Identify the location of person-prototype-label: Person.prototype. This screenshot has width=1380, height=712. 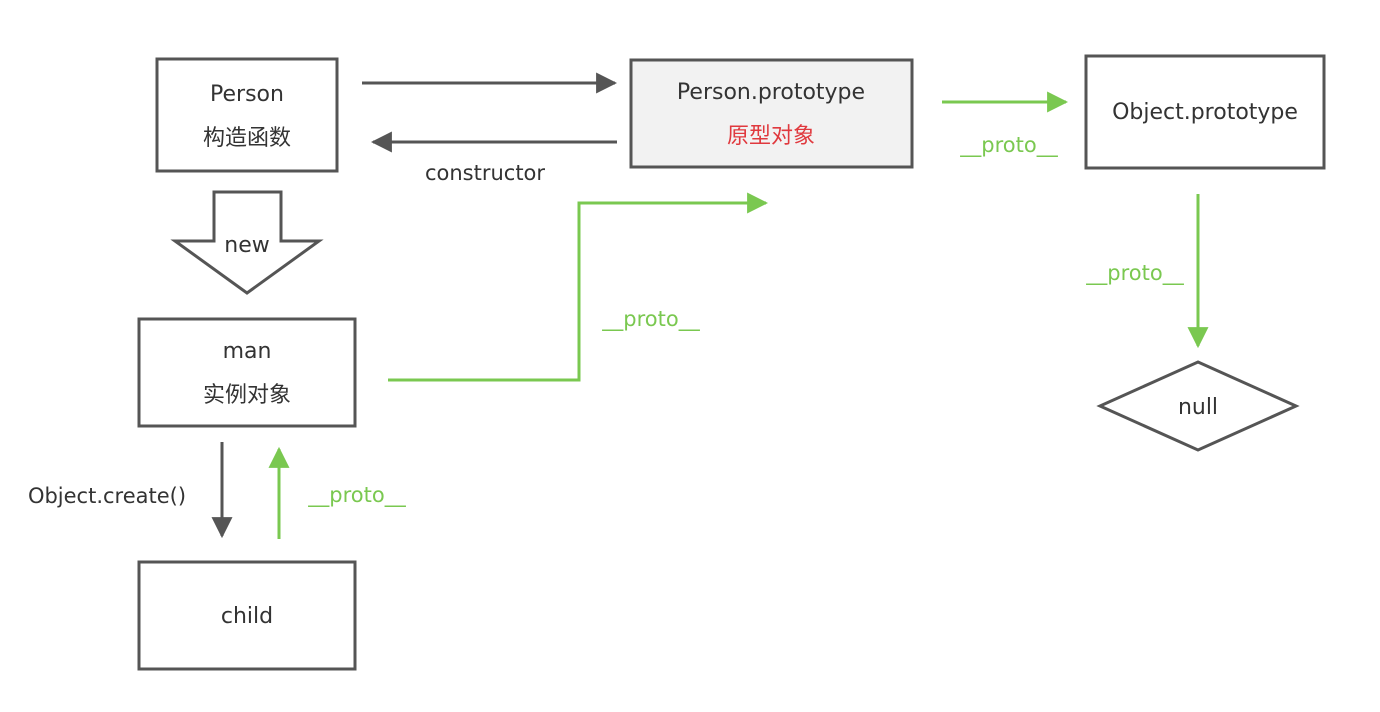
(771, 92).